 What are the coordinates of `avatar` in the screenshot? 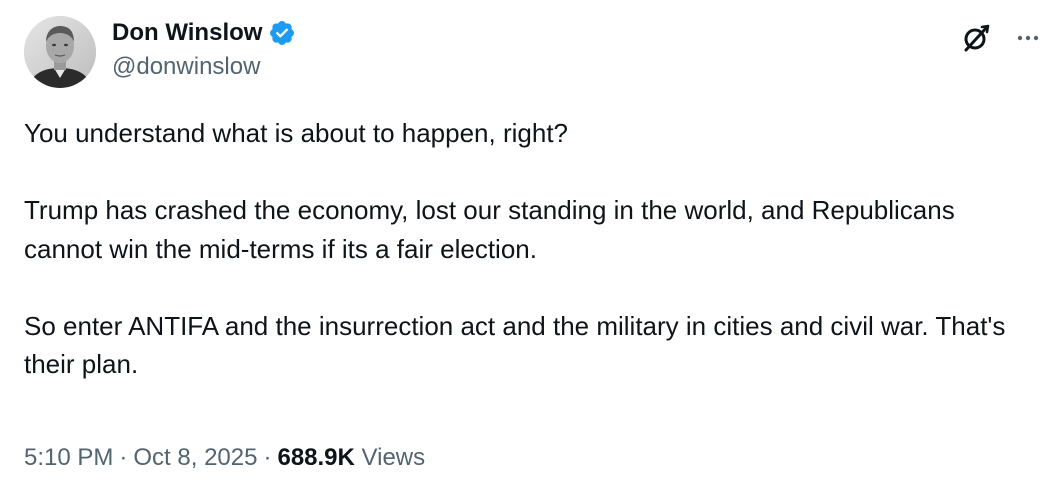 It's located at (60, 52).